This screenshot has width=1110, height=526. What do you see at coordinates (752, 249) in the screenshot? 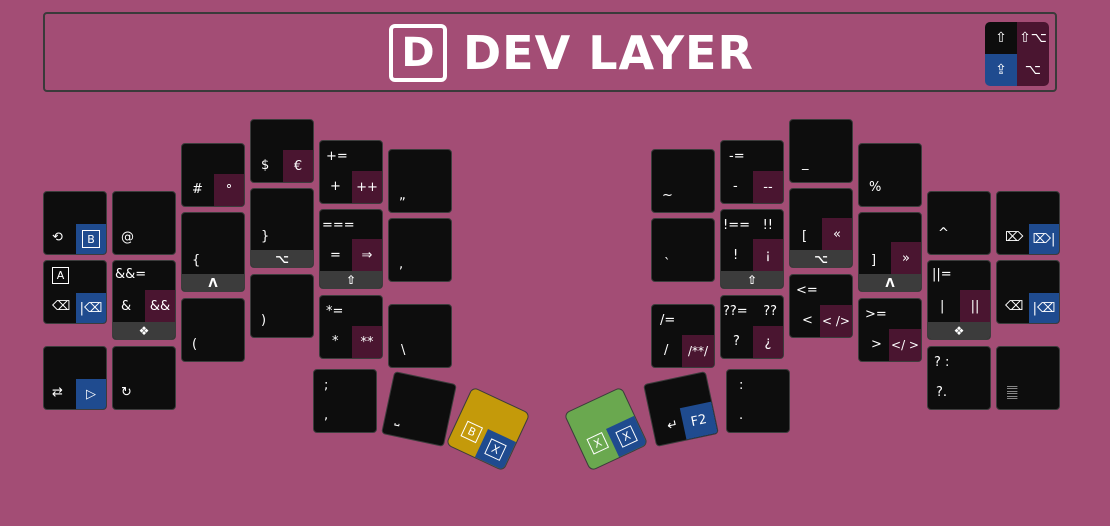
I see `key-bang: !== !! ! ¡ ⇧` at bounding box center [752, 249].